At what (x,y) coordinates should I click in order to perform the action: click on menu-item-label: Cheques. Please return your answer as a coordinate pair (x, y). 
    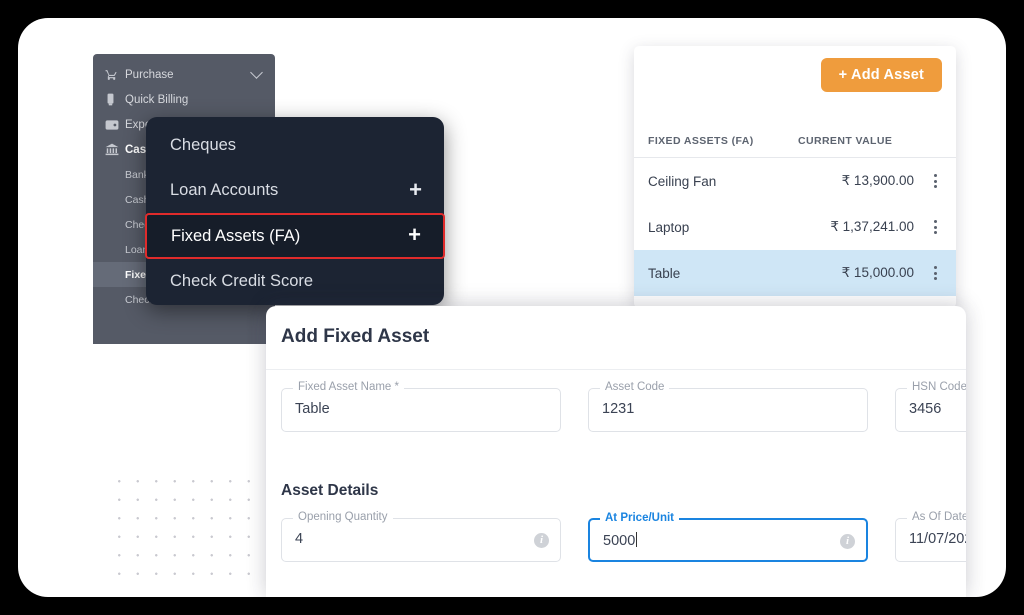
    Looking at the image, I should click on (203, 145).